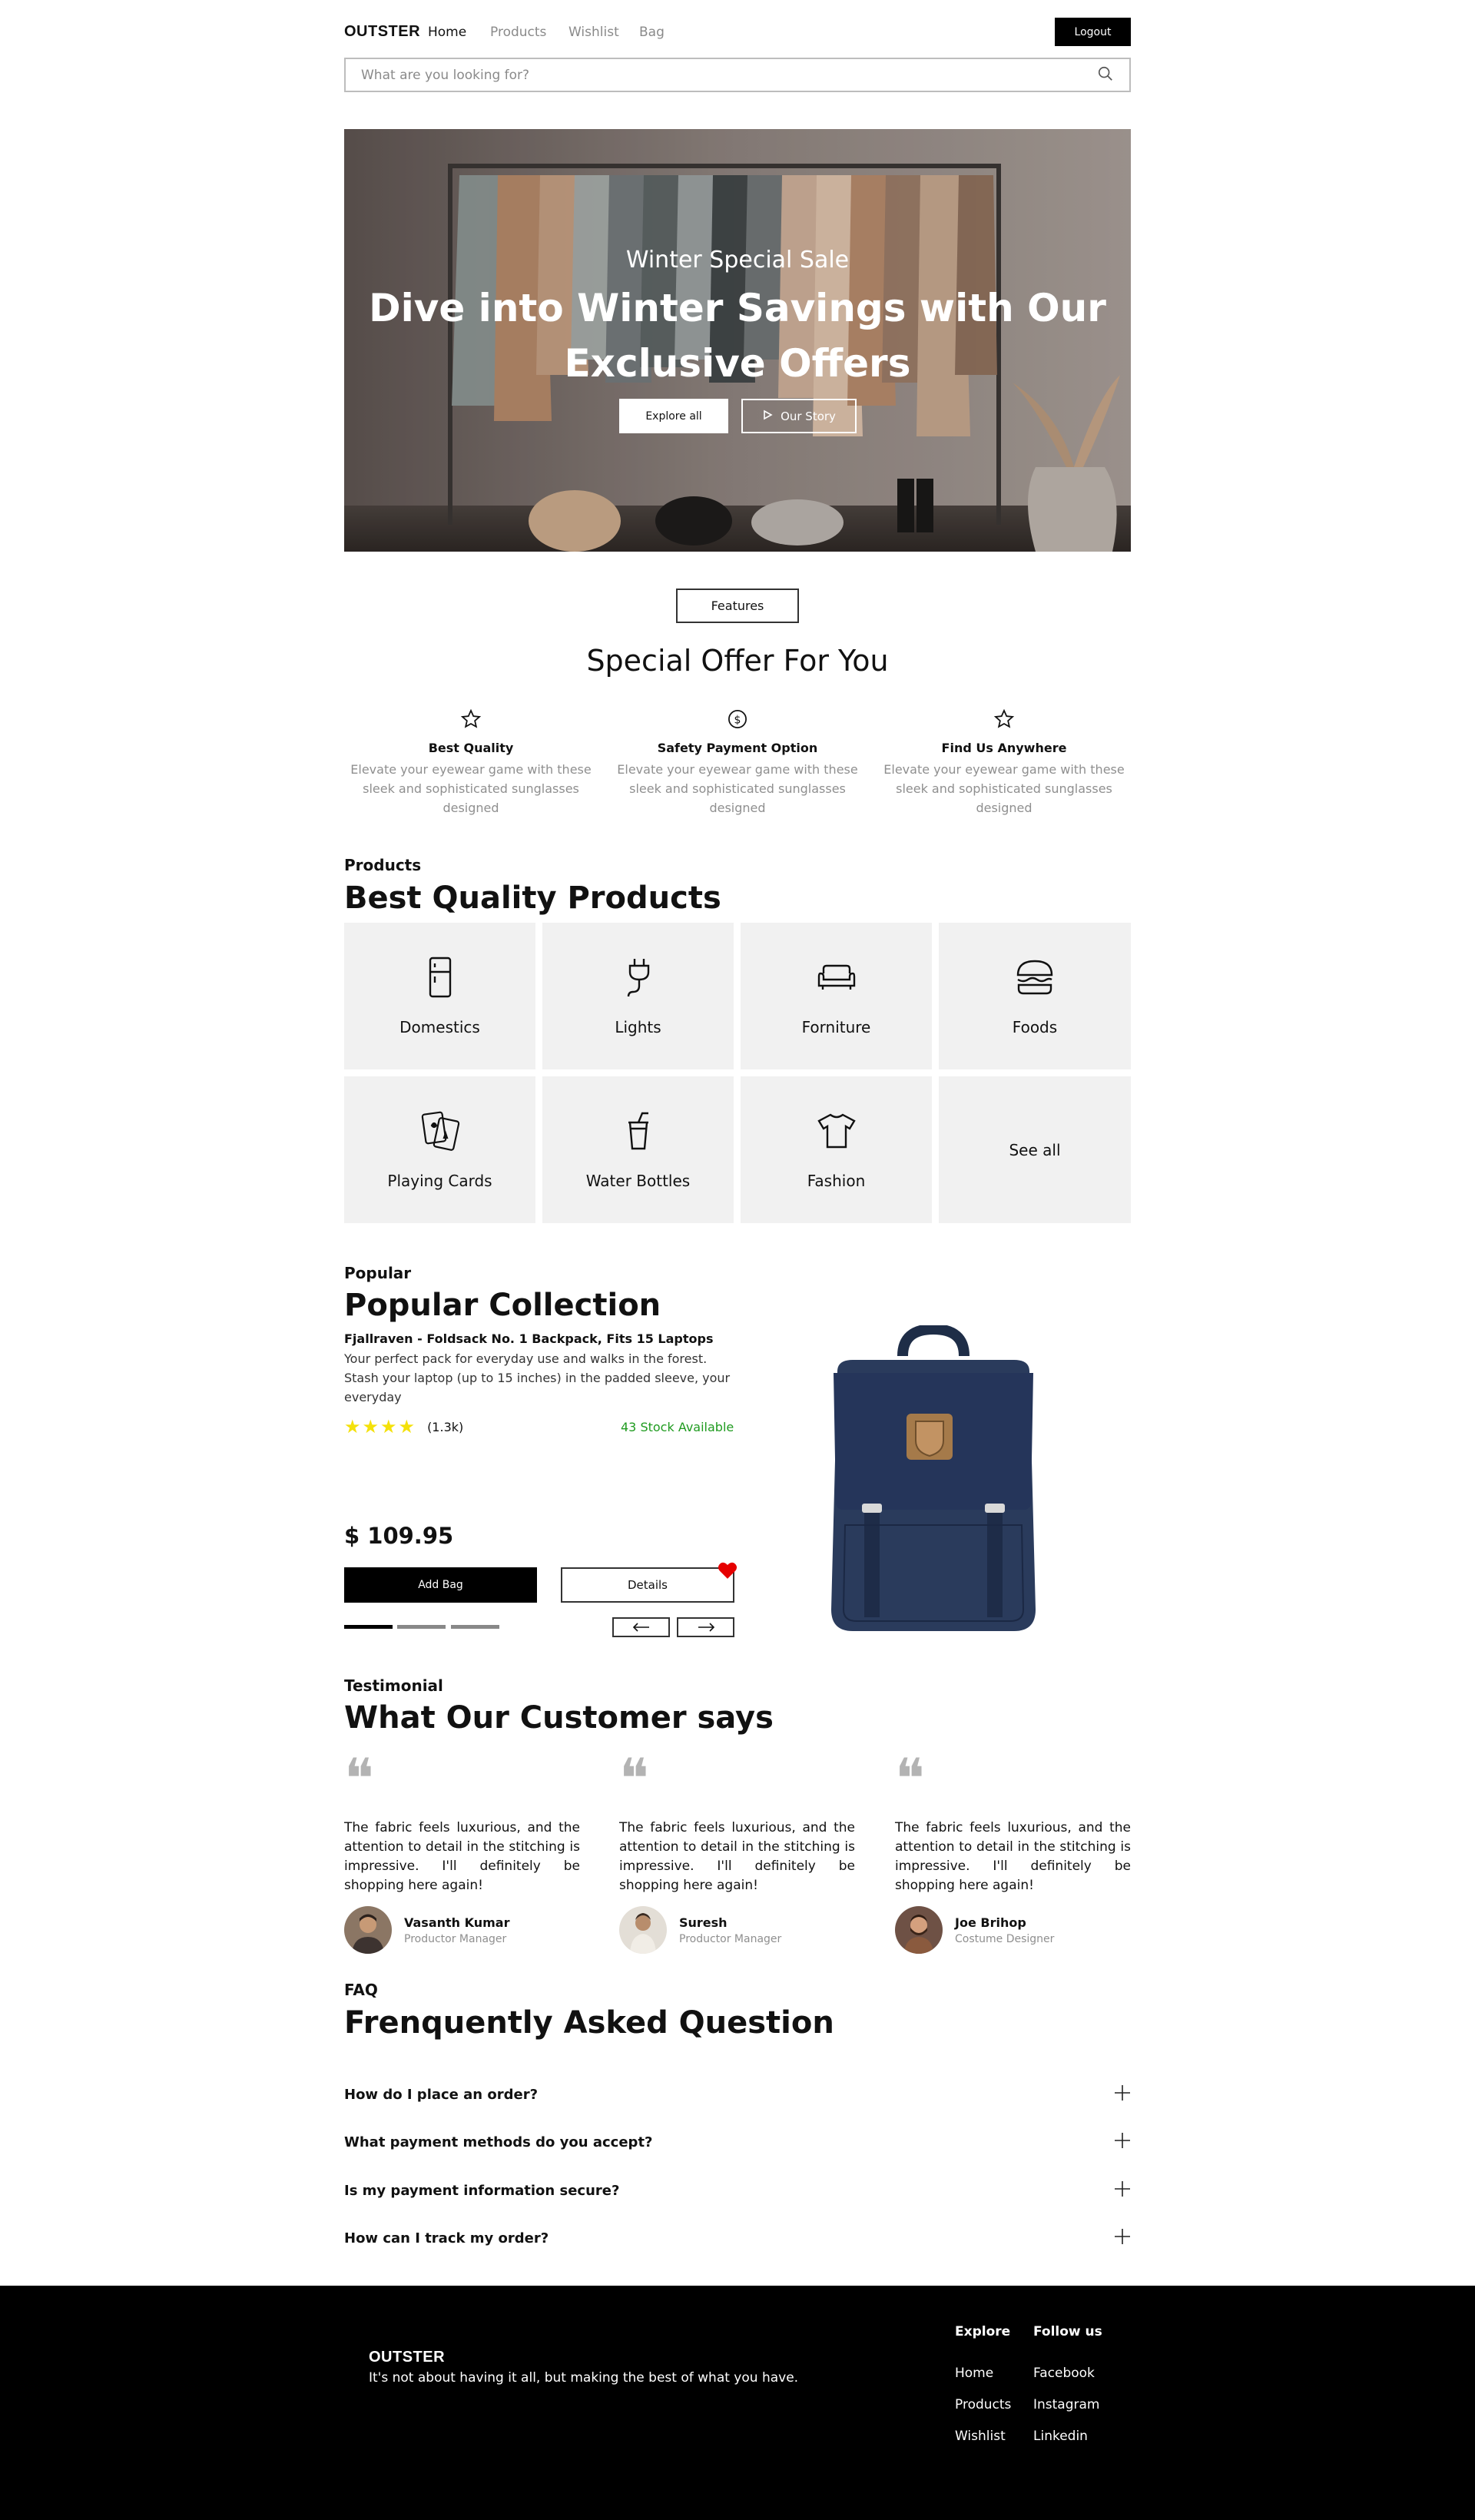 Image resolution: width=1475 pixels, height=2520 pixels. I want to click on feature-title: Best Quality, so click(471, 748).